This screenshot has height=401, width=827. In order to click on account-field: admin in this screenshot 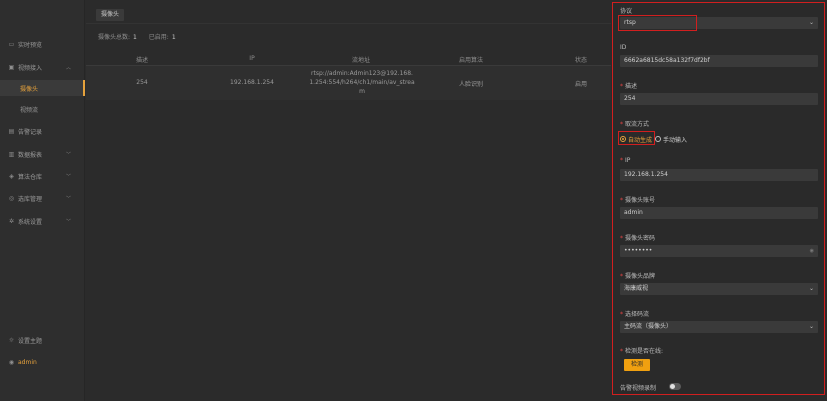, I will do `click(719, 213)`.